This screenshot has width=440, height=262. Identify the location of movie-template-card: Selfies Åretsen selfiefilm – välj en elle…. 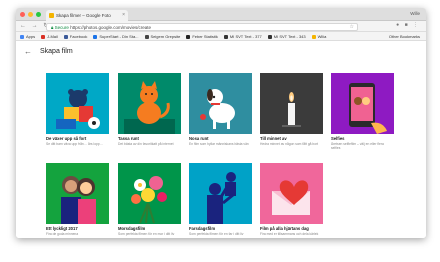
(362, 111).